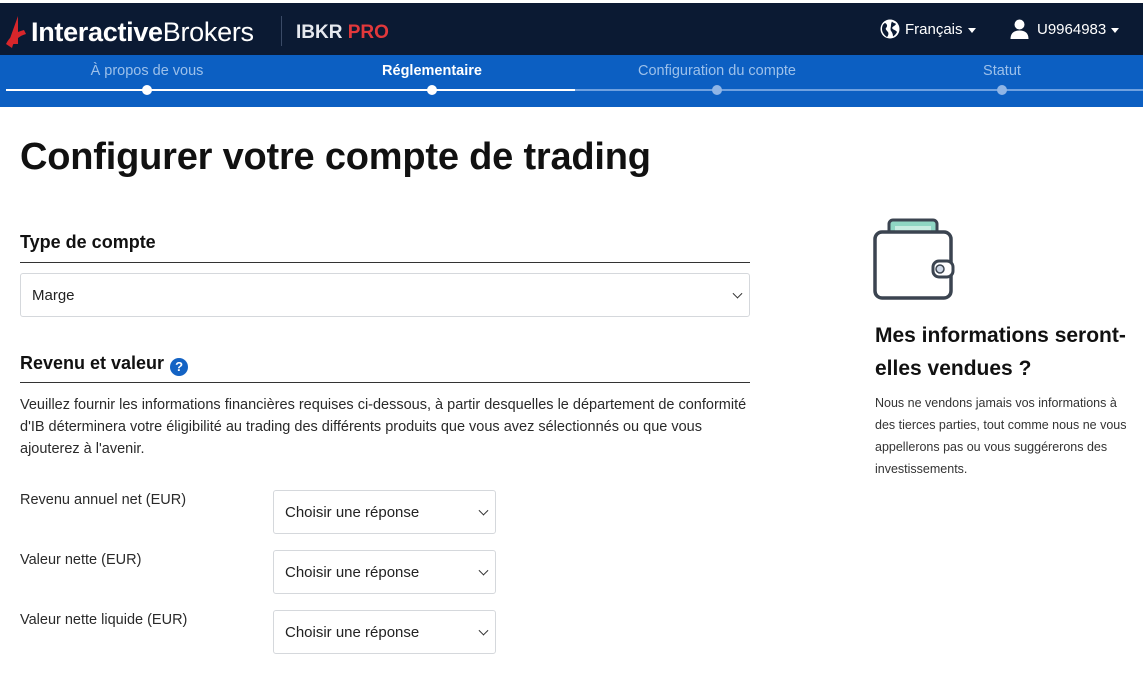 The width and height of the screenshot is (1143, 684). Describe the element at coordinates (1072, 29) in the screenshot. I see `user-id: U9964983` at that location.